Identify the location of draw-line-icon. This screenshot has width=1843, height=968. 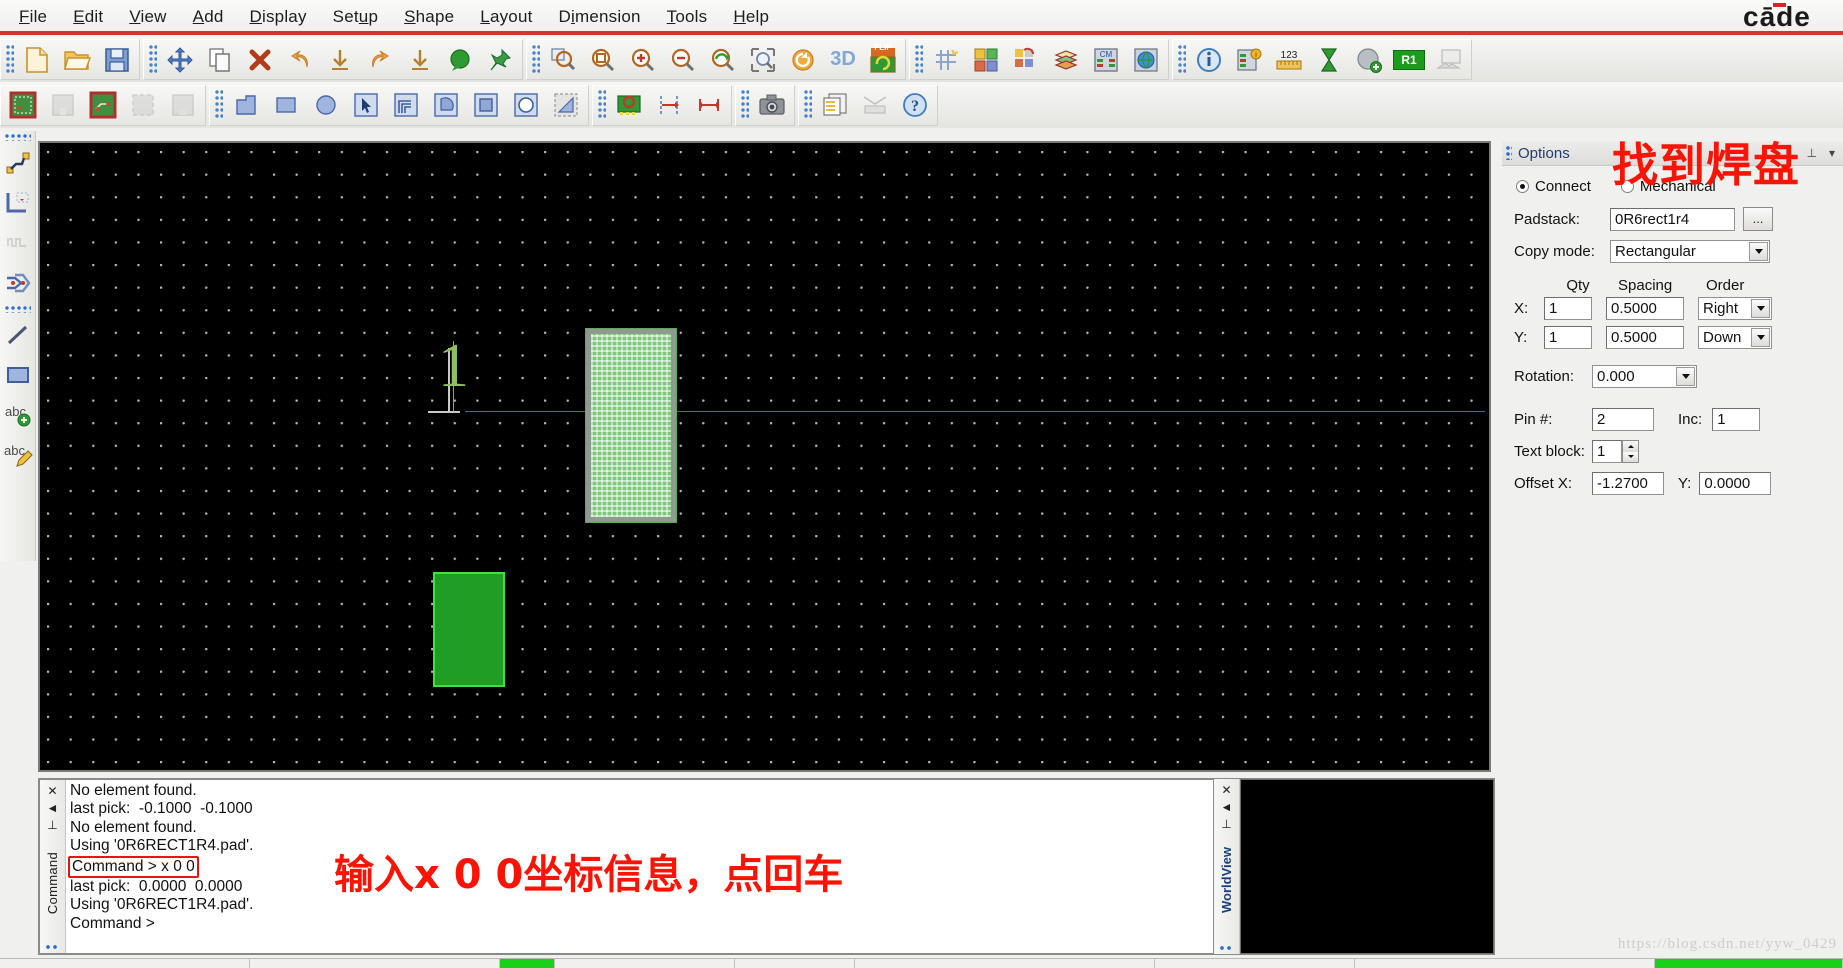
(18, 335).